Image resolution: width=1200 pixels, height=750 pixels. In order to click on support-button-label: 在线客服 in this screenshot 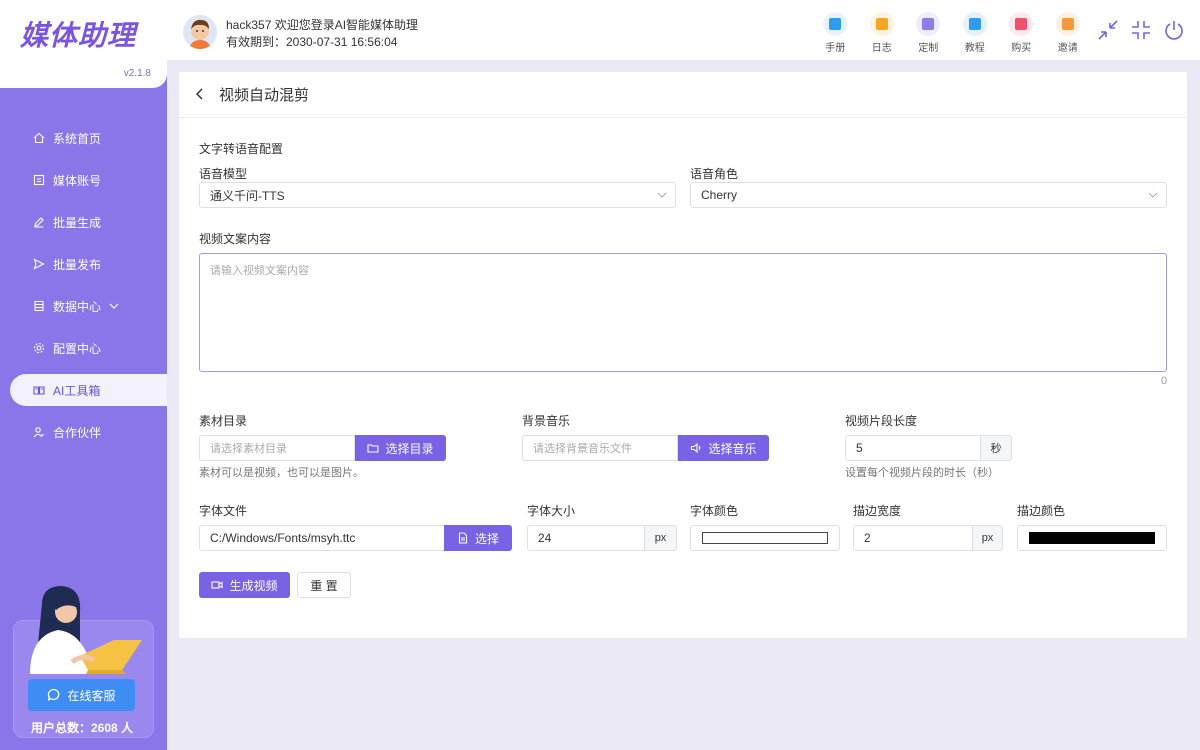, I will do `click(91, 695)`.